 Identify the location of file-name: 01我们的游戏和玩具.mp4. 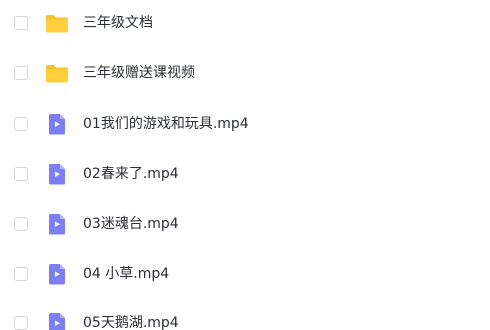
(166, 124).